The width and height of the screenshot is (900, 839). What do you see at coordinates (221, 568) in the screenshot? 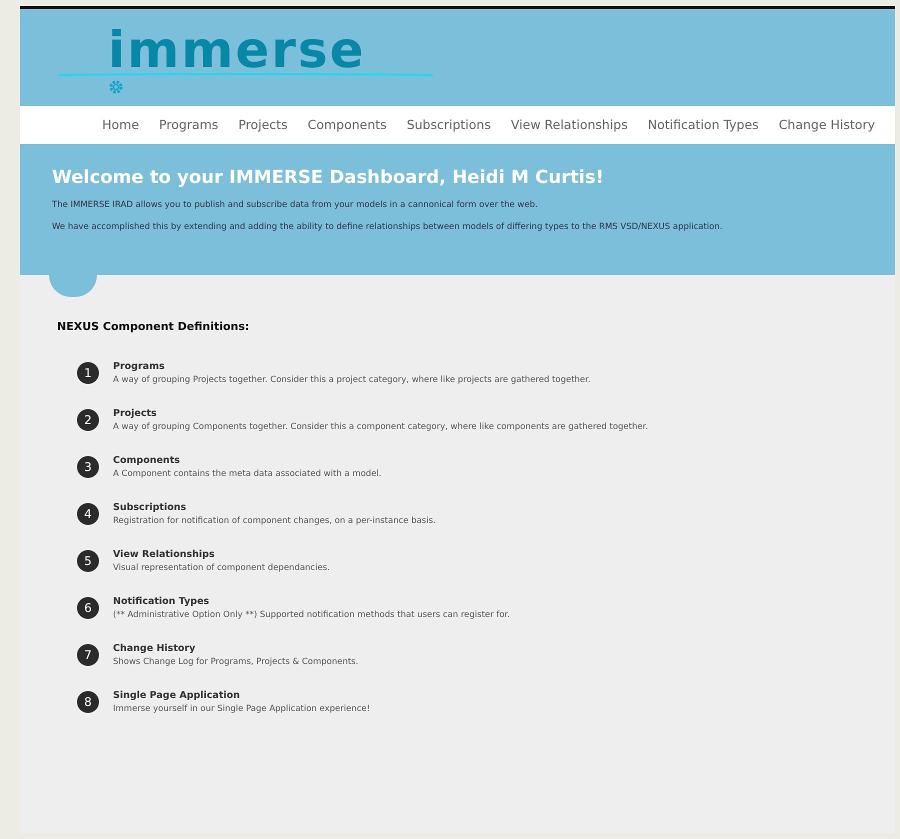
I see `definition-text: Visual representation of component dependancies.` at bounding box center [221, 568].